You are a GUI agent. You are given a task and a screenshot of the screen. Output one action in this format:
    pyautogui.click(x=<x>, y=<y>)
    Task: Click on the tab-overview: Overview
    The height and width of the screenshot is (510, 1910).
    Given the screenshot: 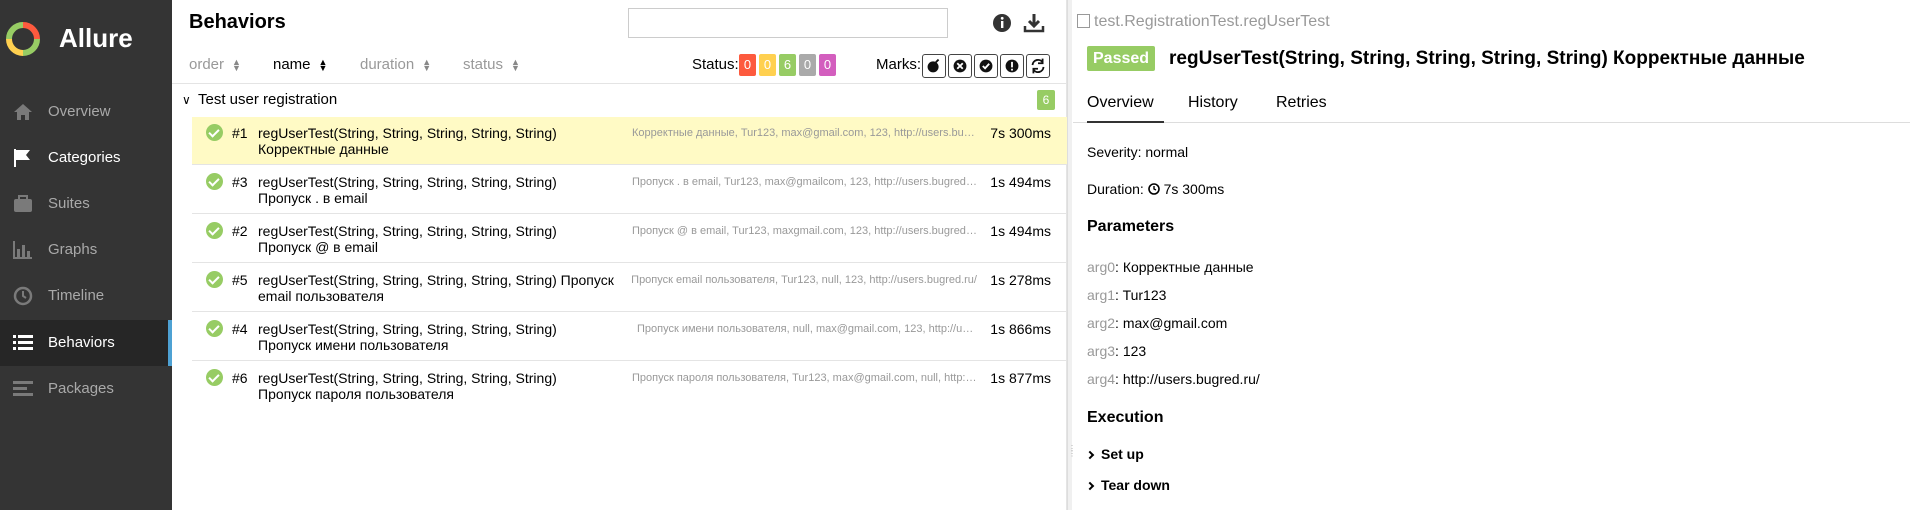 What is the action you would take?
    pyautogui.click(x=1125, y=108)
    